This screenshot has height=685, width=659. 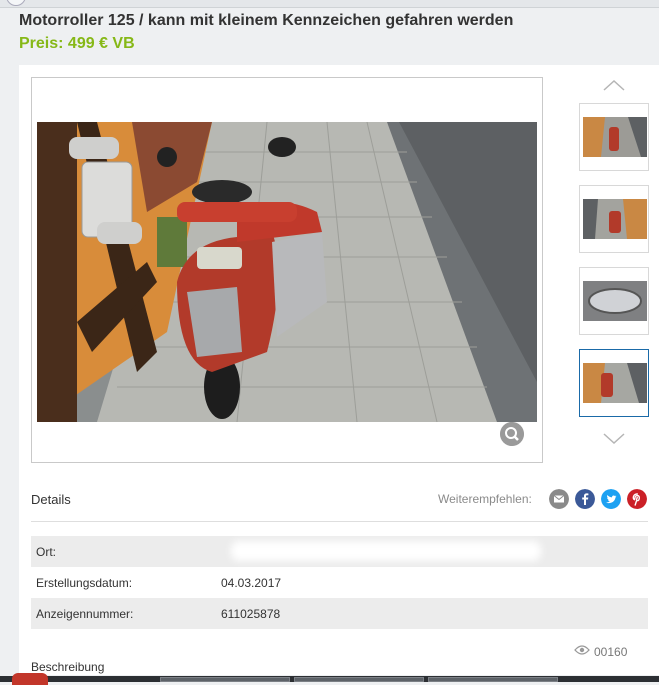 What do you see at coordinates (614, 438) in the screenshot?
I see `chevron-down-icon` at bounding box center [614, 438].